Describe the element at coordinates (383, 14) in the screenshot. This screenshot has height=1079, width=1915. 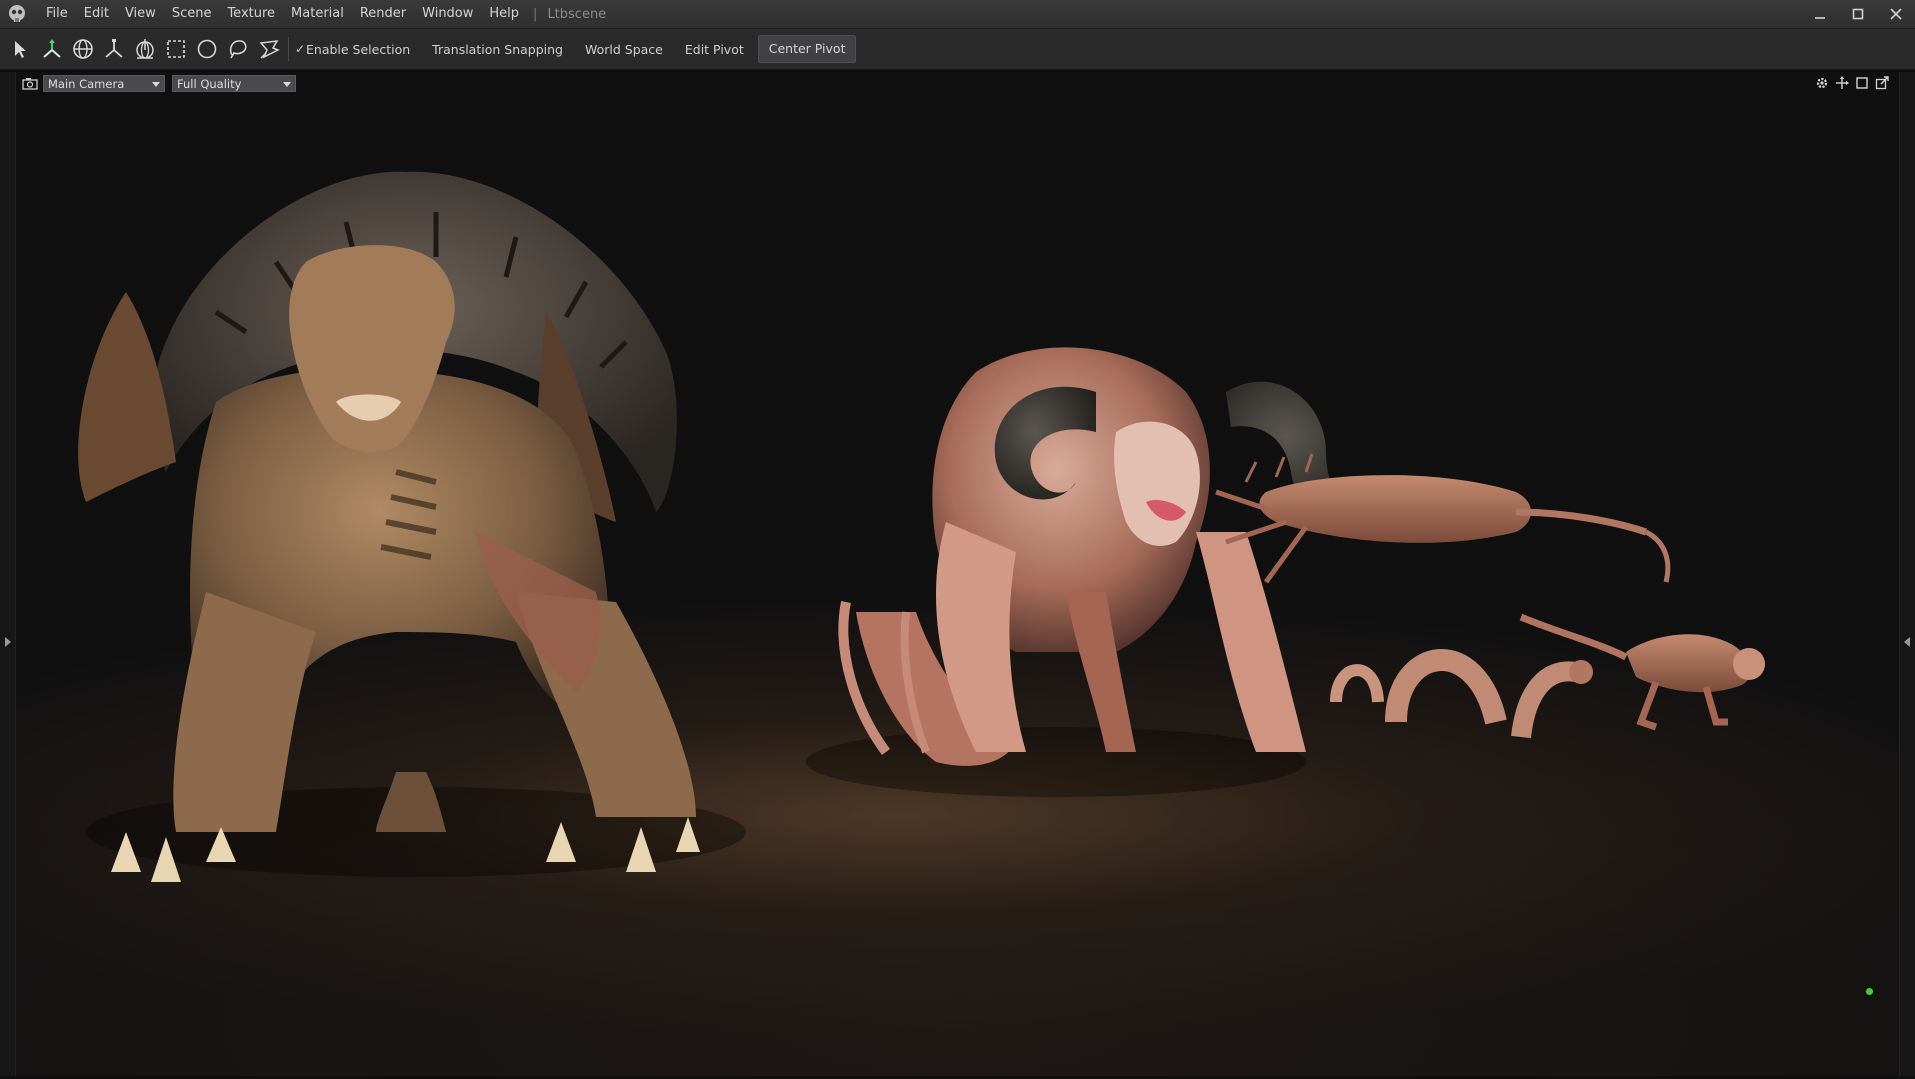
I see `menu-render: Render` at that location.